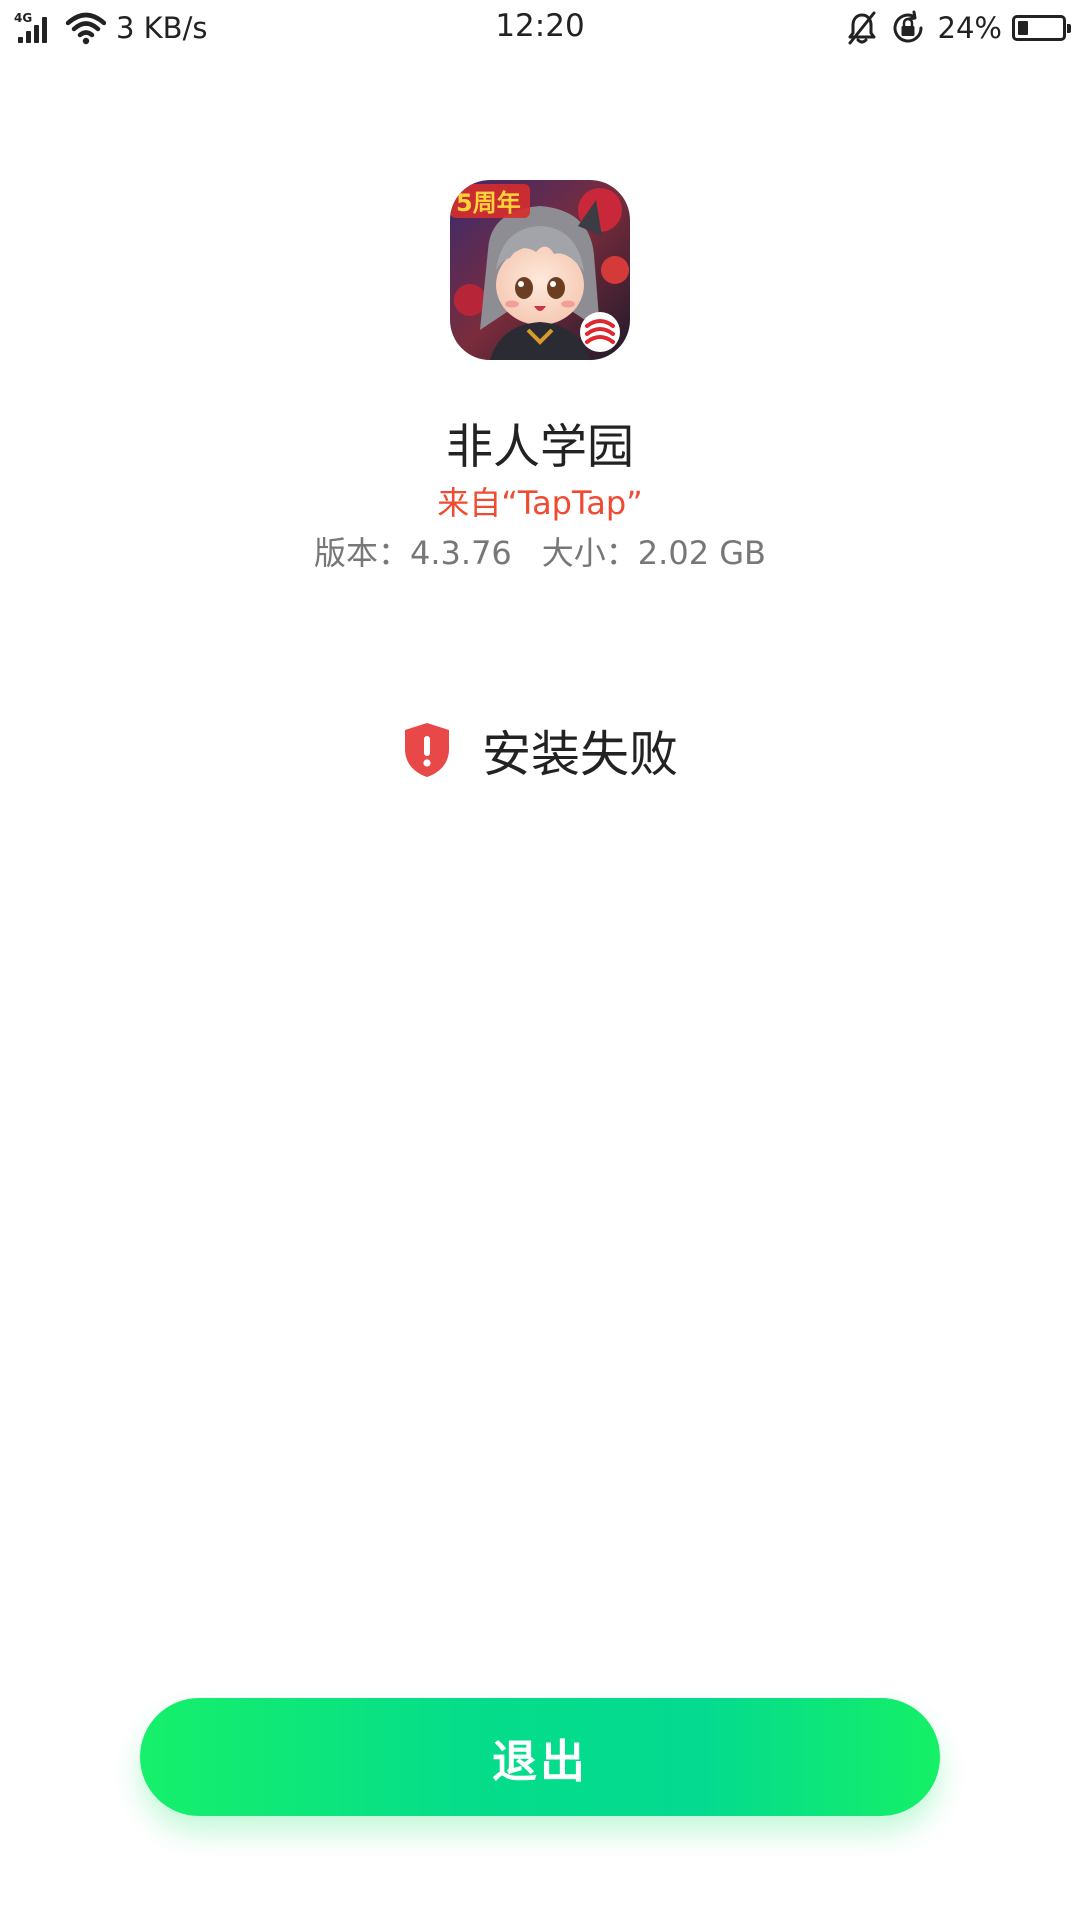 The width and height of the screenshot is (1080, 1920). I want to click on exit-button-label: 退出, so click(539, 1761).